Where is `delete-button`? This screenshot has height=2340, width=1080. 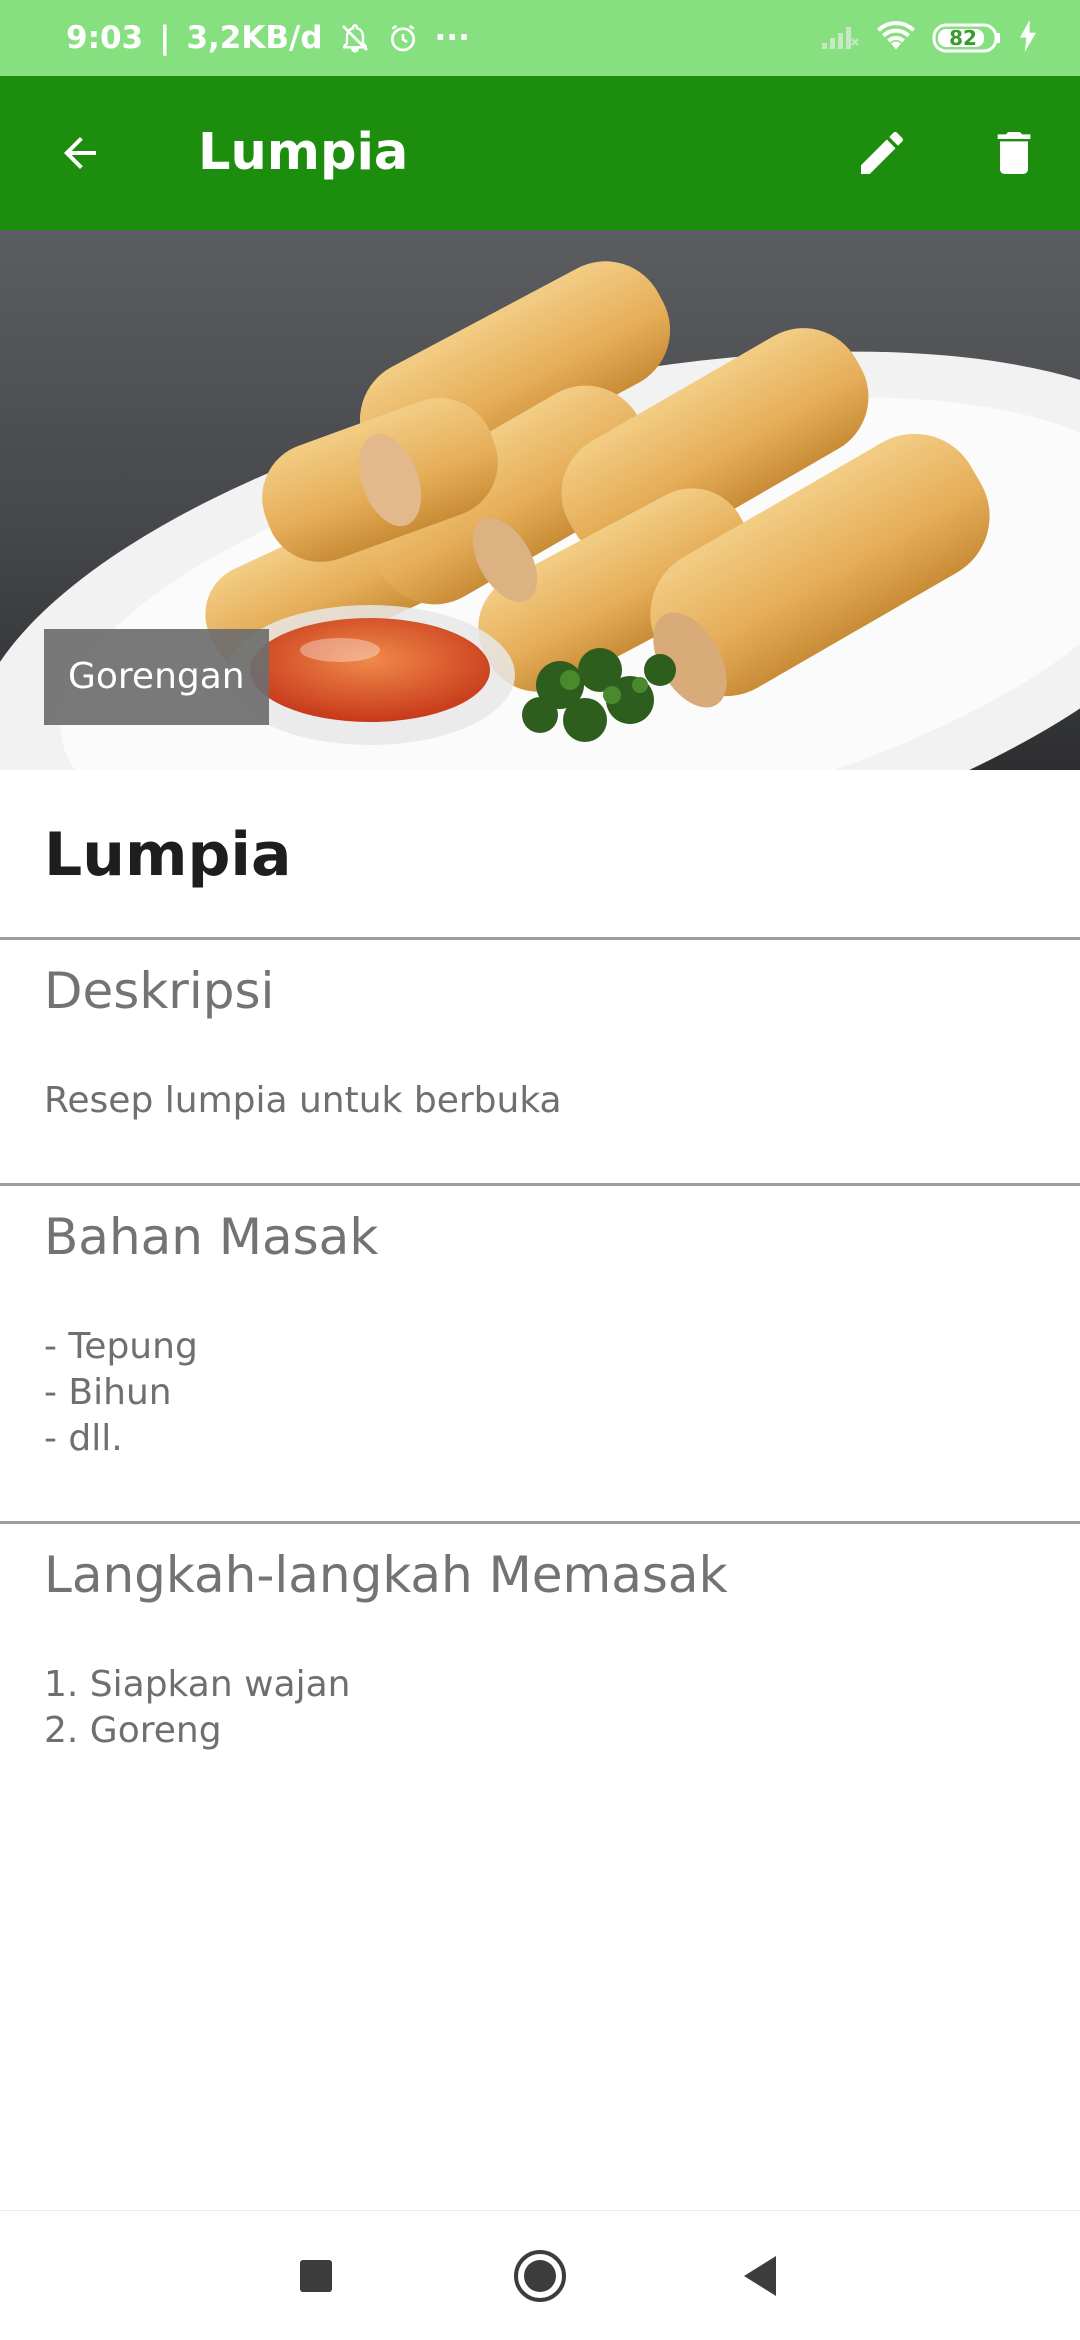 delete-button is located at coordinates (1014, 153).